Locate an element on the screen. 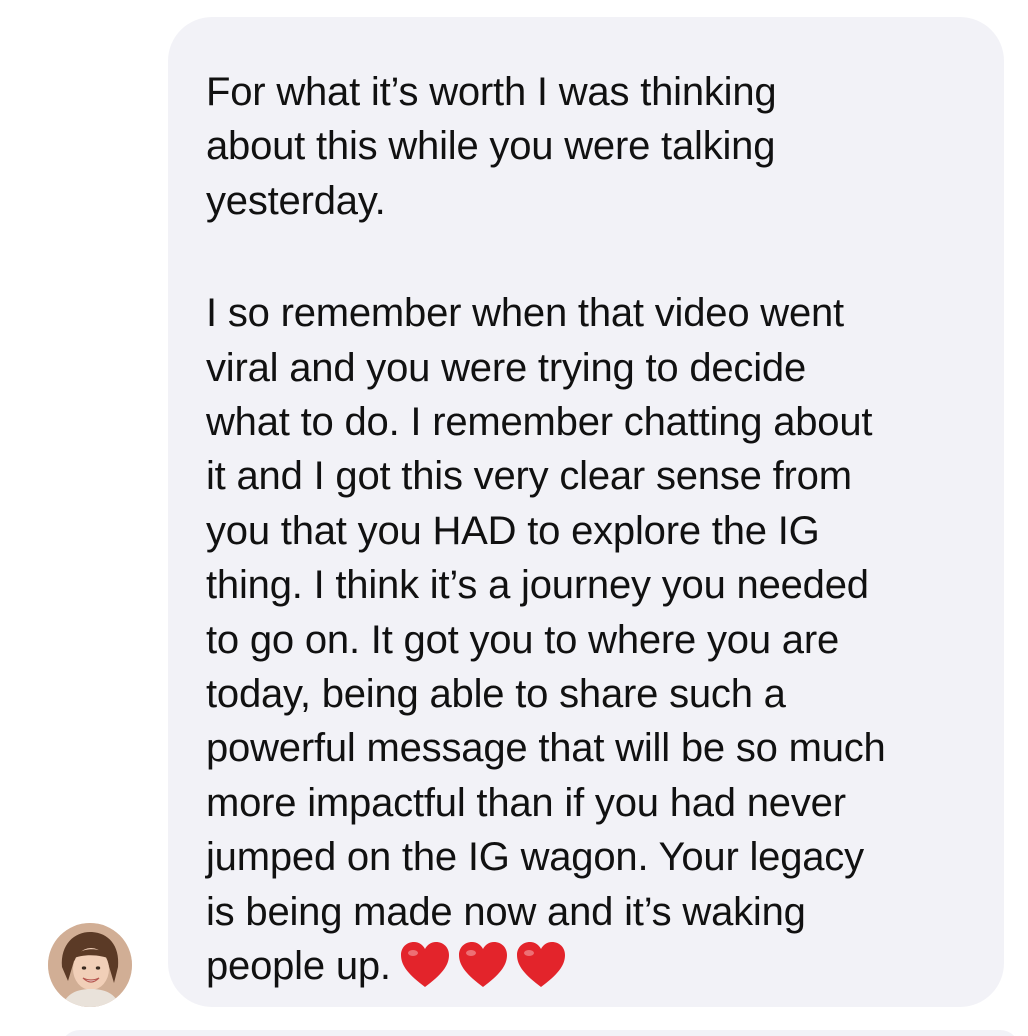 Image resolution: width=1028 pixels, height=1036 pixels. heart-emoji-group is located at coordinates (486, 972).